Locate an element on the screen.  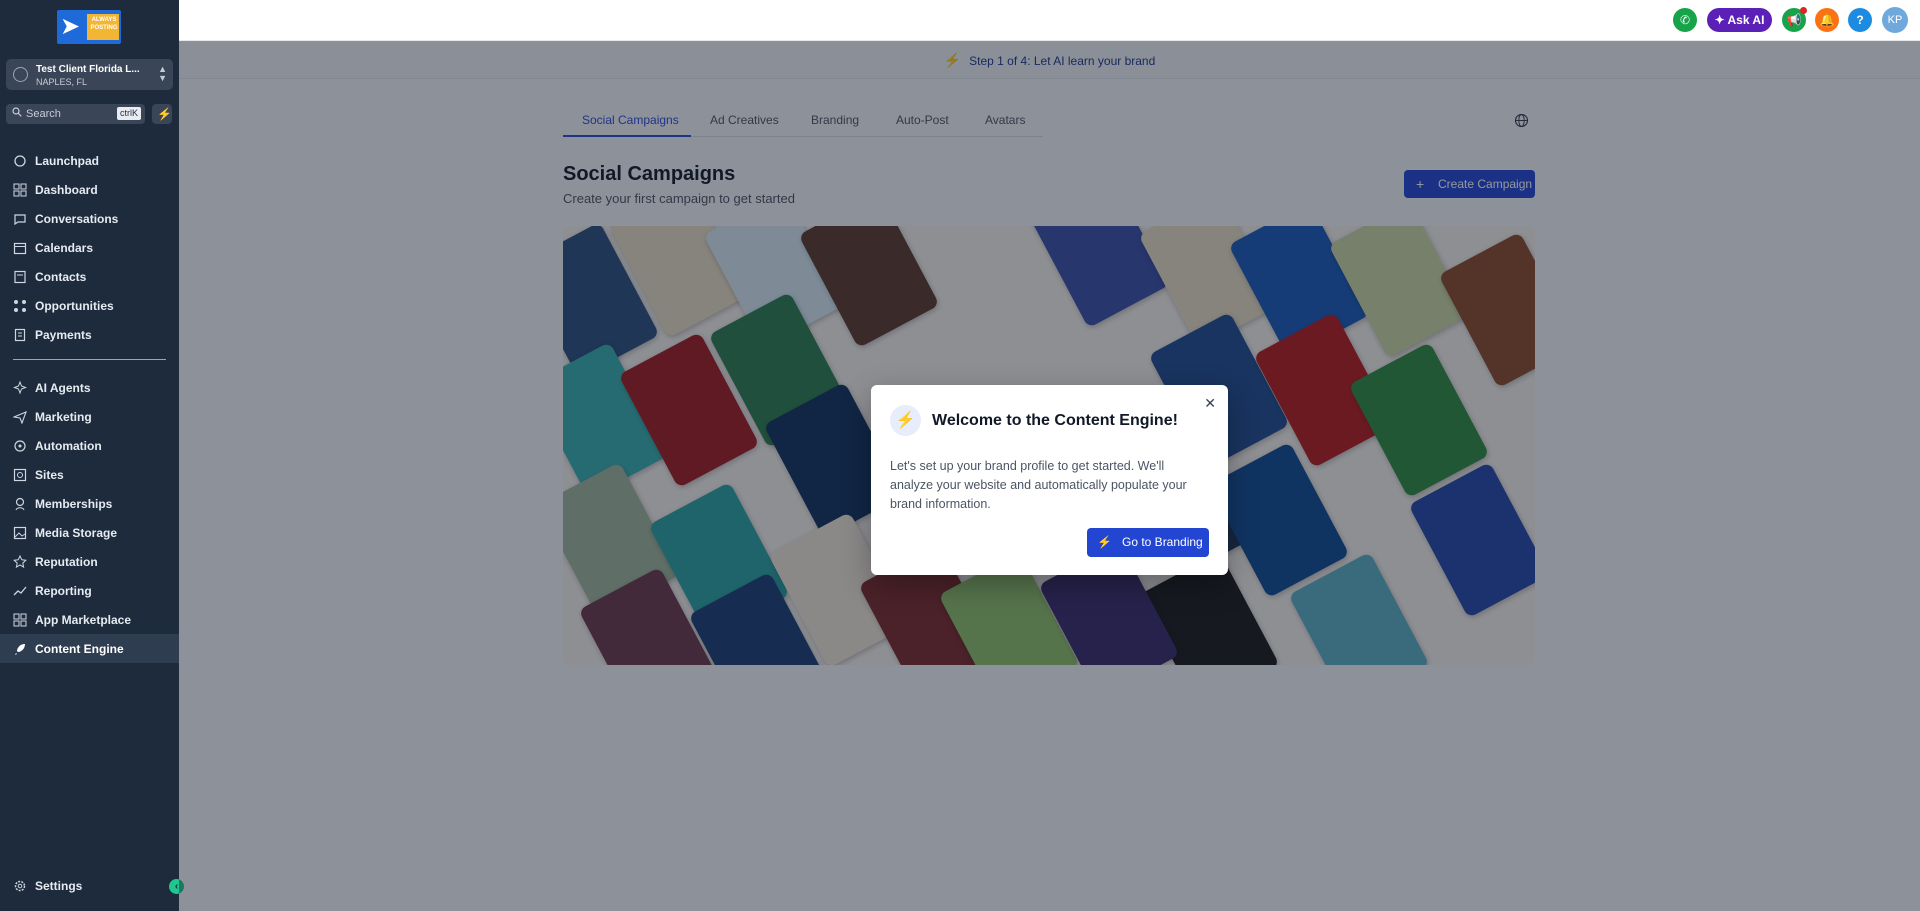
sidebar-item-media-storage: Media Storage is located at coordinates (89, 532).